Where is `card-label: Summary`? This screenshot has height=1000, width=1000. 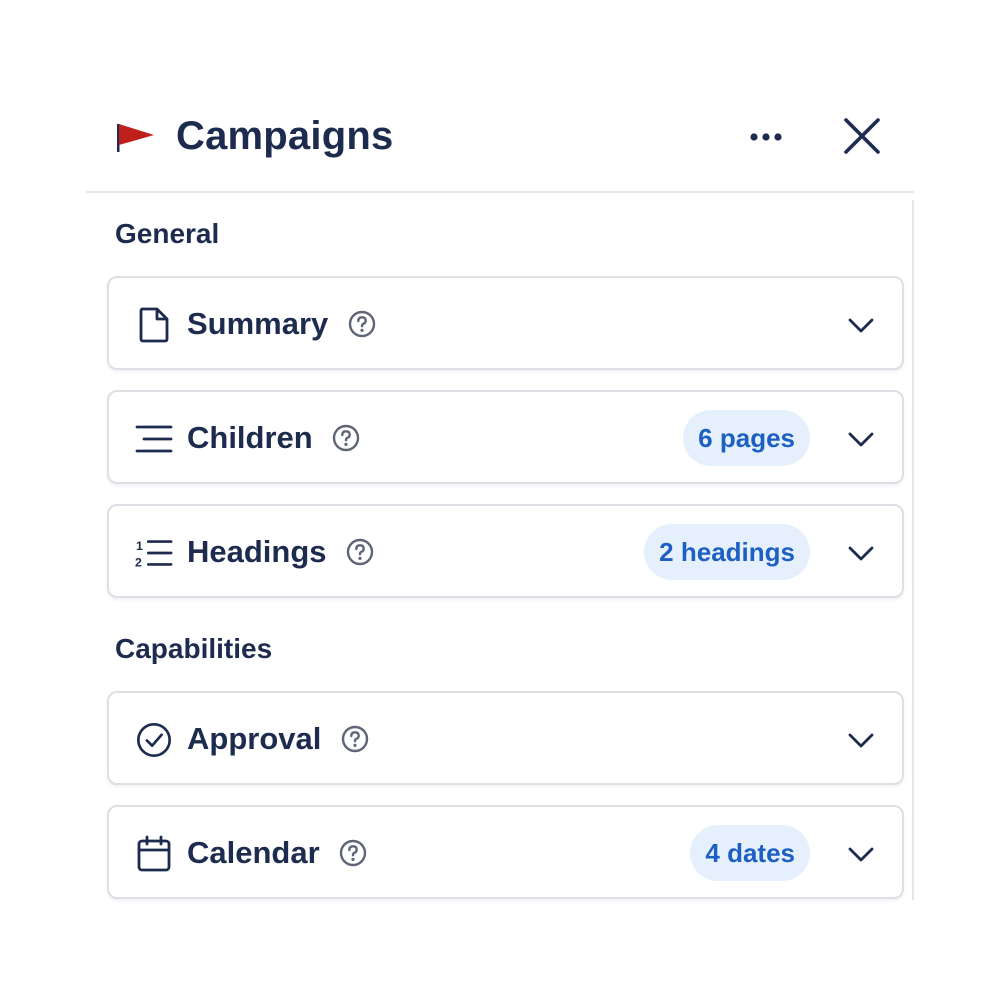 card-label: Summary is located at coordinates (258, 323).